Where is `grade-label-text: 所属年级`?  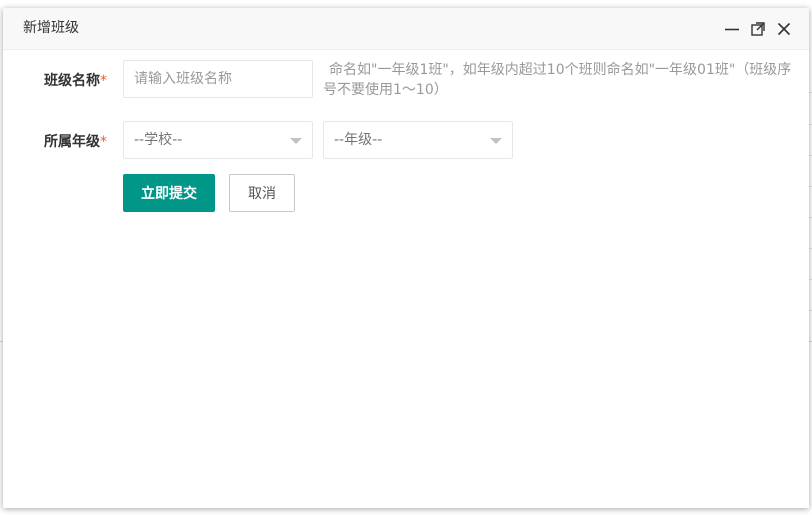 grade-label-text: 所属年级 is located at coordinates (72, 142).